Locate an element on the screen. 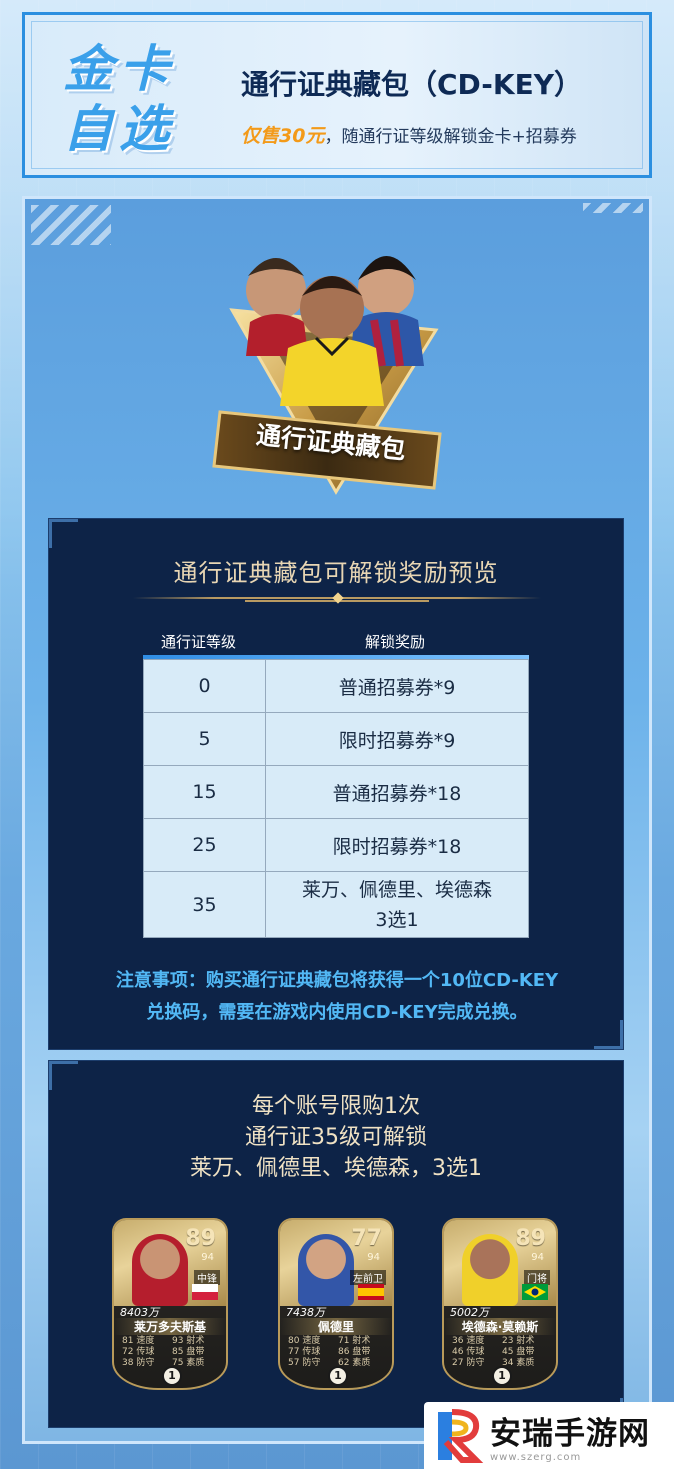  reward-cell: 限时招募券*18 is located at coordinates (397, 845).